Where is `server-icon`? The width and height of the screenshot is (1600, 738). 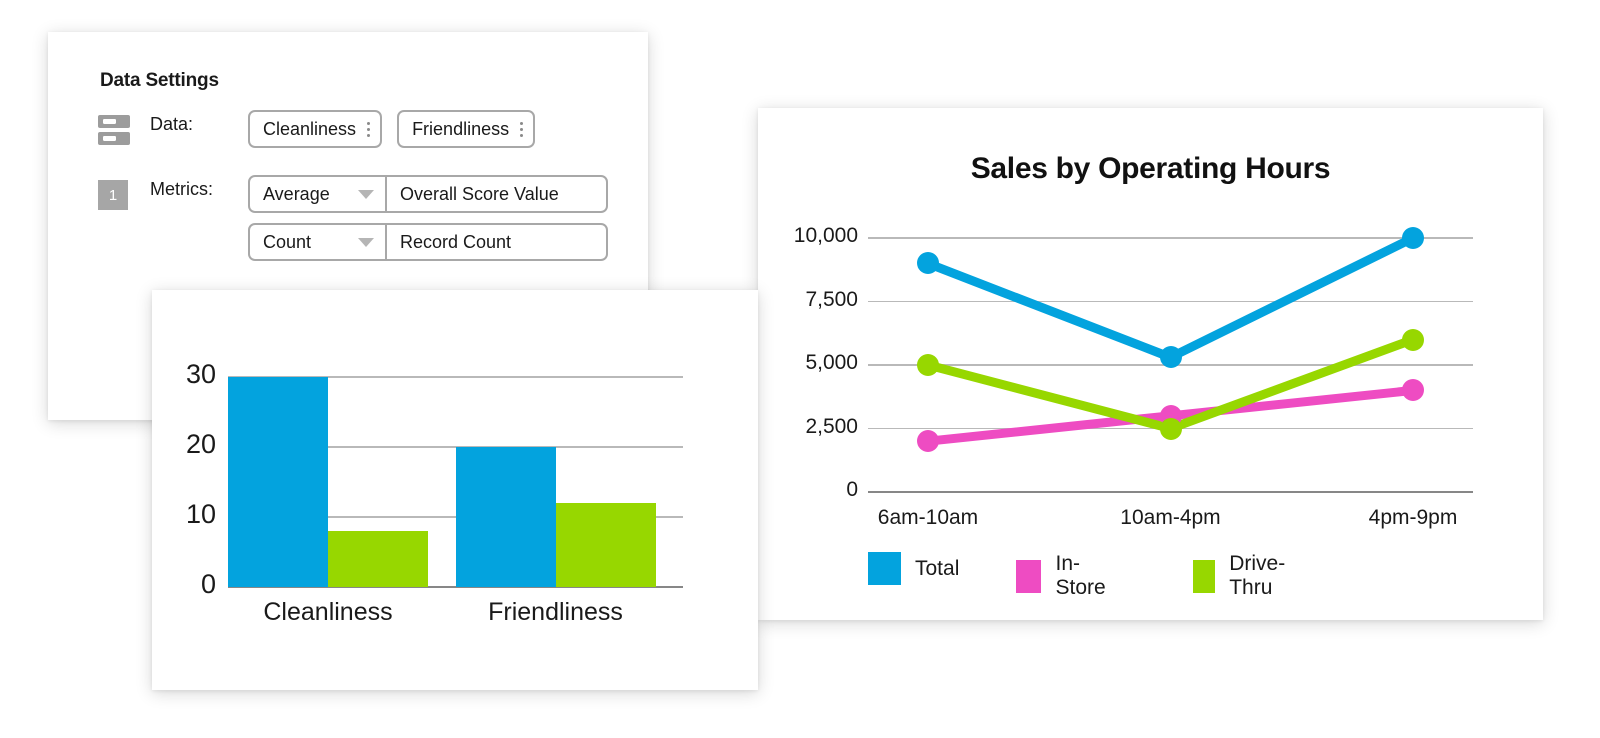
server-icon is located at coordinates (114, 130).